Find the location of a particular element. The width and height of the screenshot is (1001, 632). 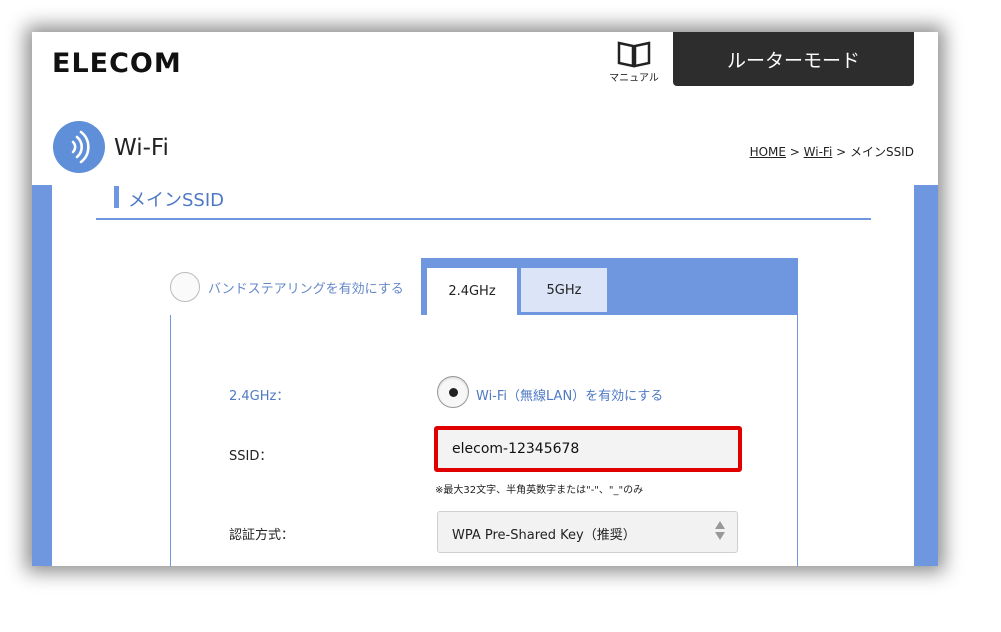

band-tab-strip: 2.4GHz 5GHz is located at coordinates (609, 286).